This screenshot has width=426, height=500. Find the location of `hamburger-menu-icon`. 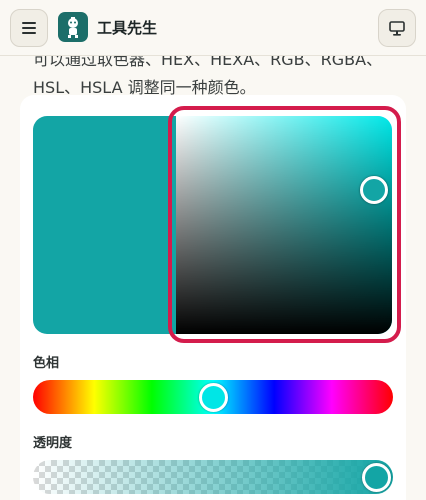

hamburger-menu-icon is located at coordinates (29, 28).